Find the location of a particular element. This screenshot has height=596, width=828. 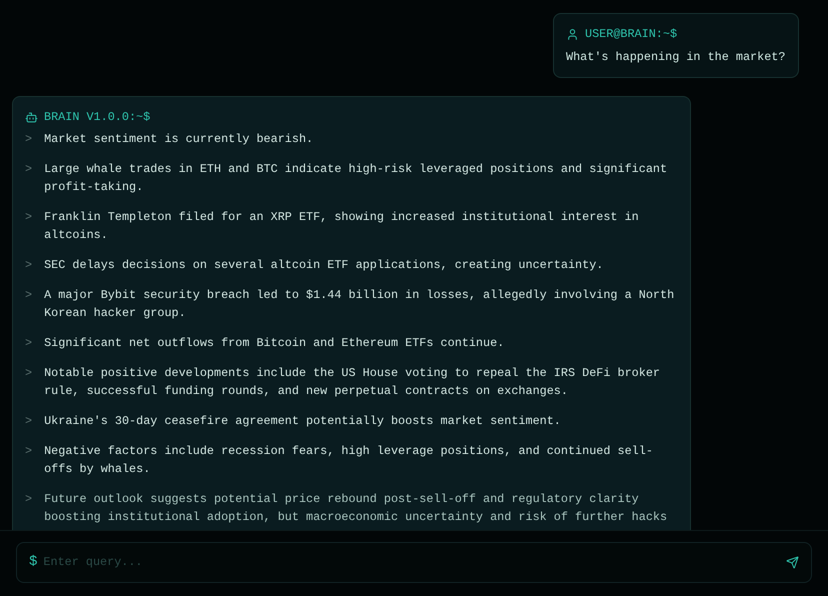

robot-icon is located at coordinates (31, 117).